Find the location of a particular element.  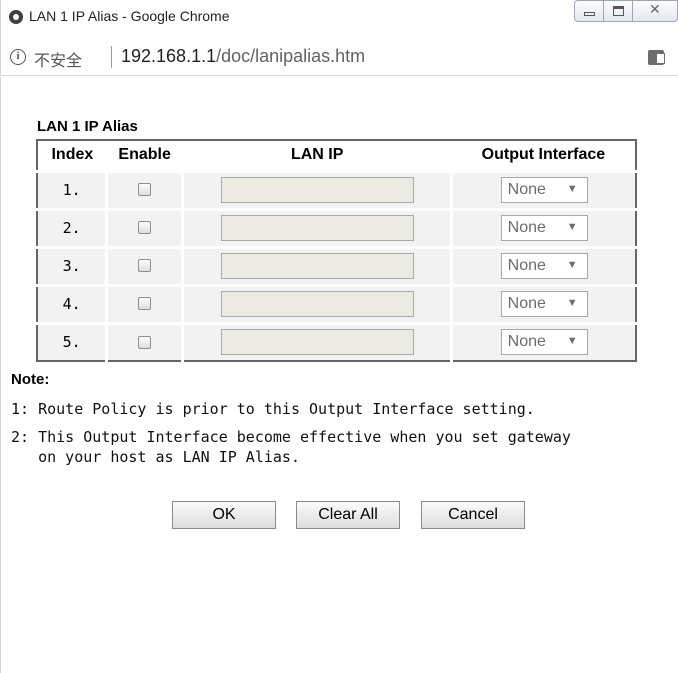

row-index: 5. is located at coordinates (72, 341).